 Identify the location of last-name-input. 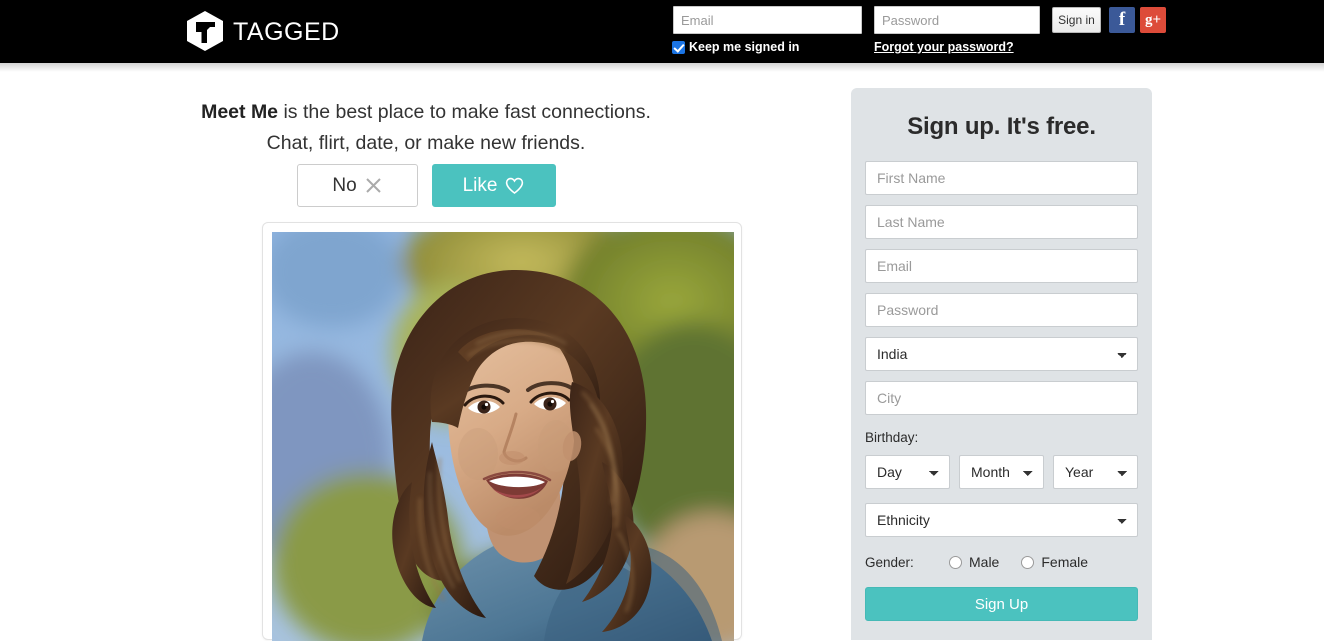
(1001, 222).